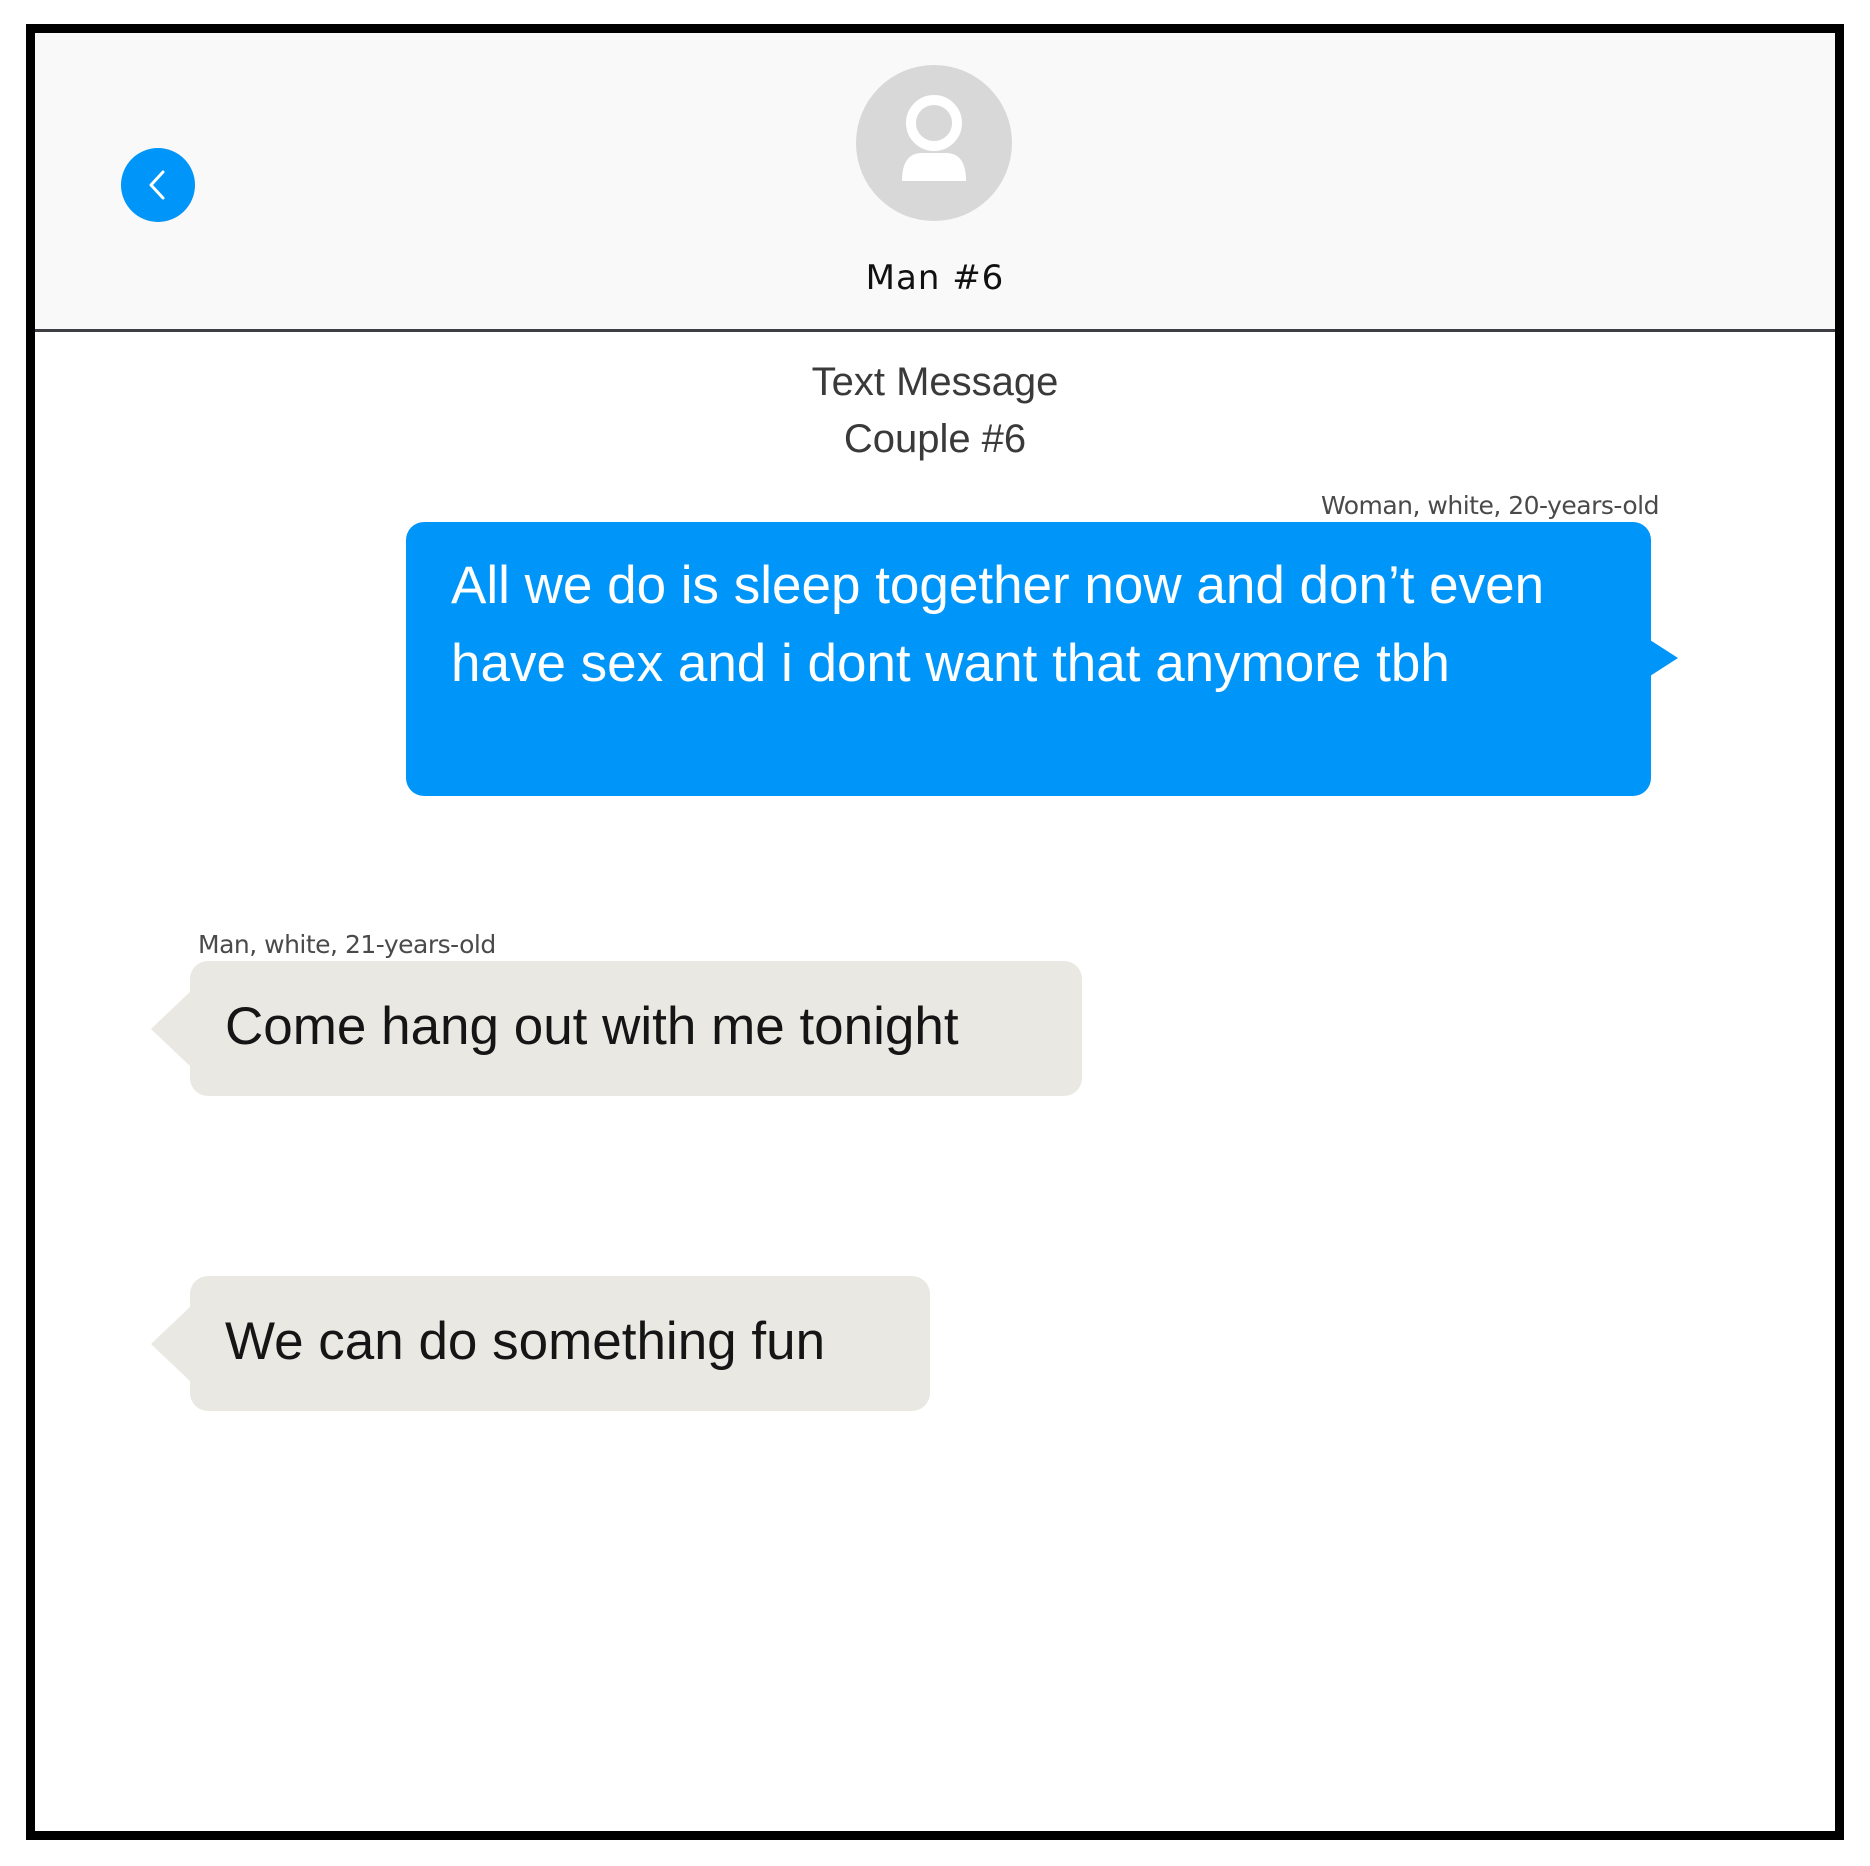  What do you see at coordinates (1490, 505) in the screenshot?
I see `message-sender-label: Woman, white, 20-years-old` at bounding box center [1490, 505].